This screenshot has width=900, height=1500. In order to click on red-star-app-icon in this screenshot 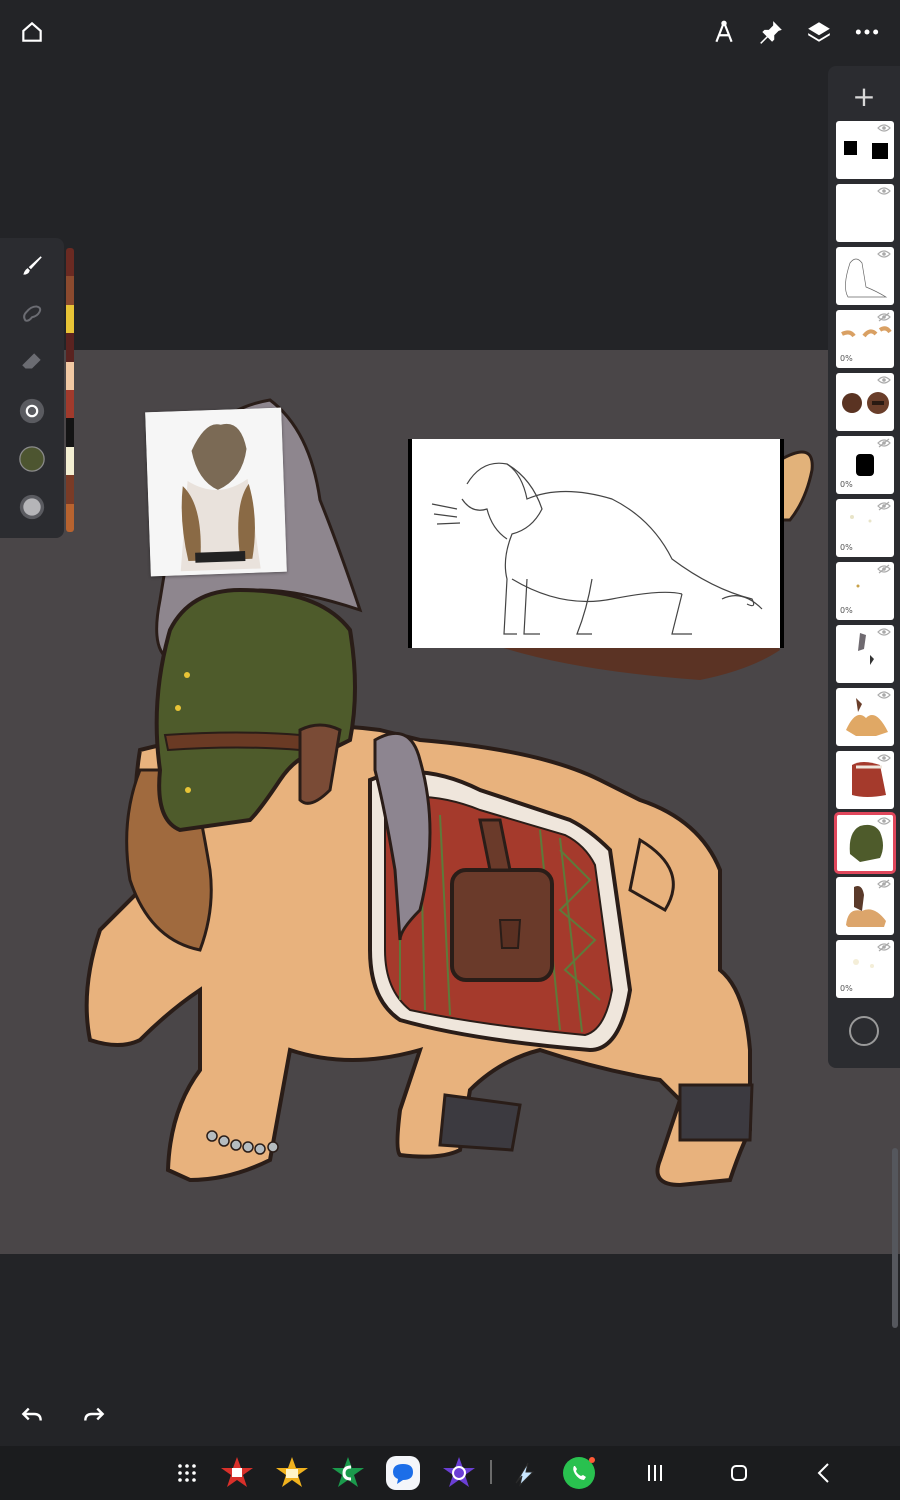, I will do `click(237, 1473)`.